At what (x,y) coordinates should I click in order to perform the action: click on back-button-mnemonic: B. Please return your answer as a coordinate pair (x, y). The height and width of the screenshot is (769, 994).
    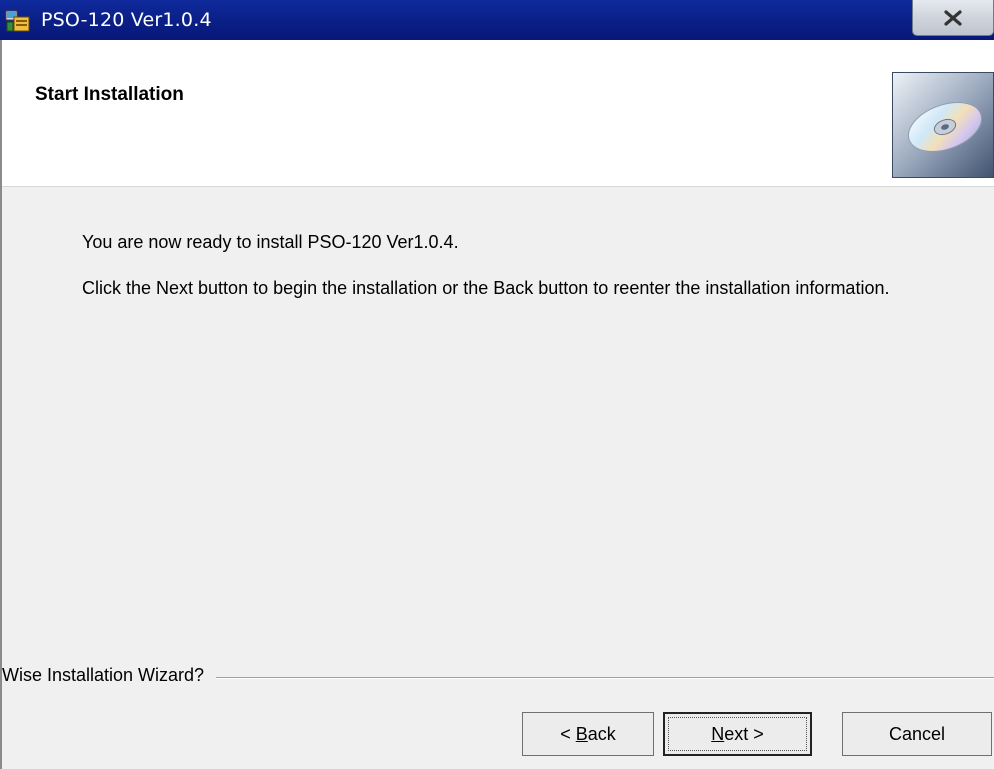
    Looking at the image, I should click on (581, 733).